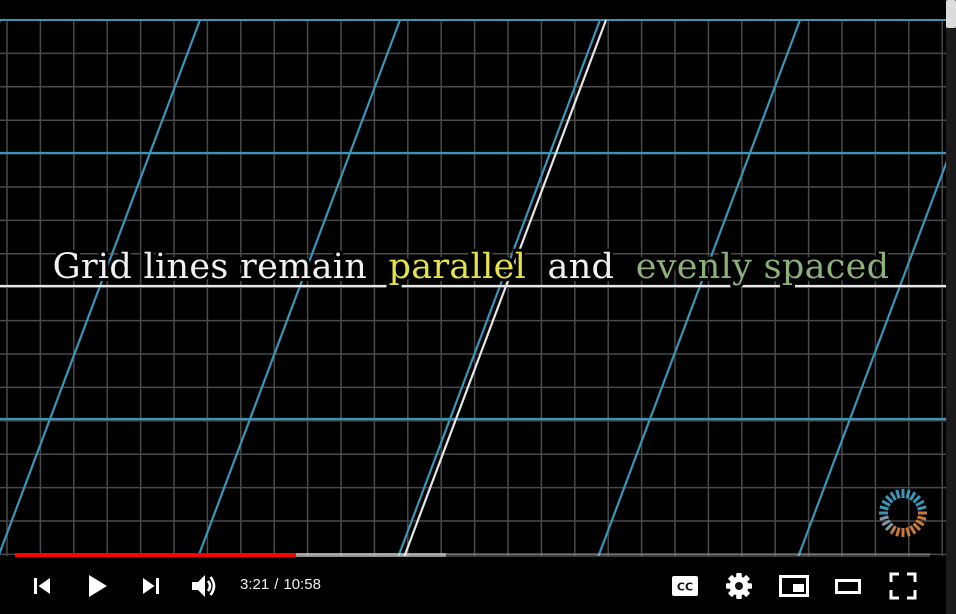 The image size is (956, 614). Describe the element at coordinates (473, 587) in the screenshot. I see `player-controls: 3:21/10:58 CC` at that location.